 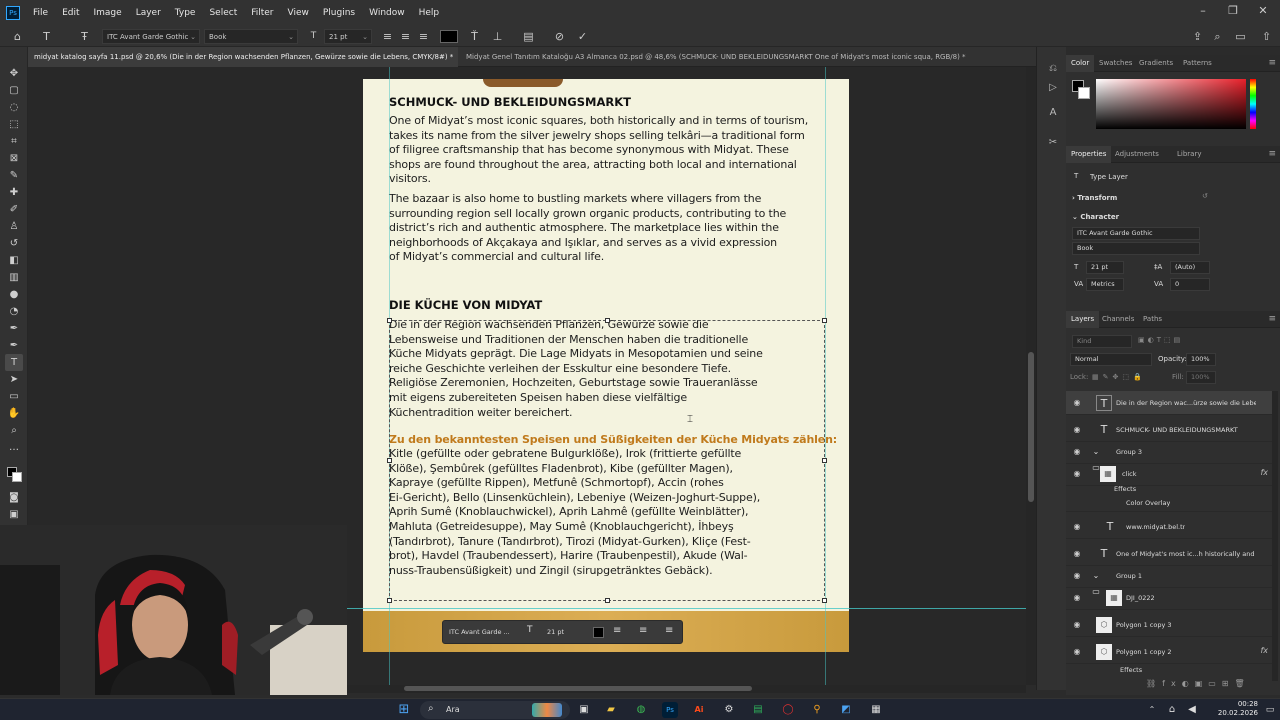 What do you see at coordinates (1233, 11) in the screenshot?
I see `restore-icon: ❐` at bounding box center [1233, 11].